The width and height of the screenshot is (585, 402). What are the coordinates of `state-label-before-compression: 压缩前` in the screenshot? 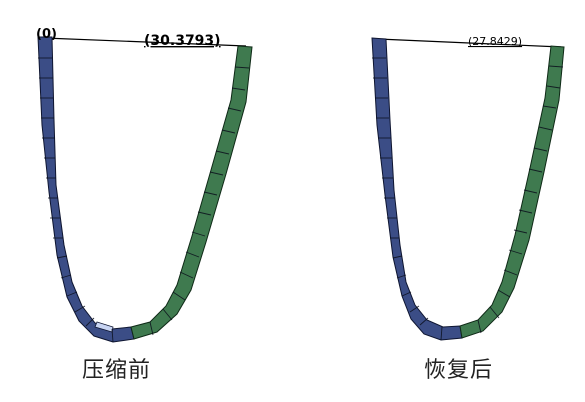 It's located at (117, 370).